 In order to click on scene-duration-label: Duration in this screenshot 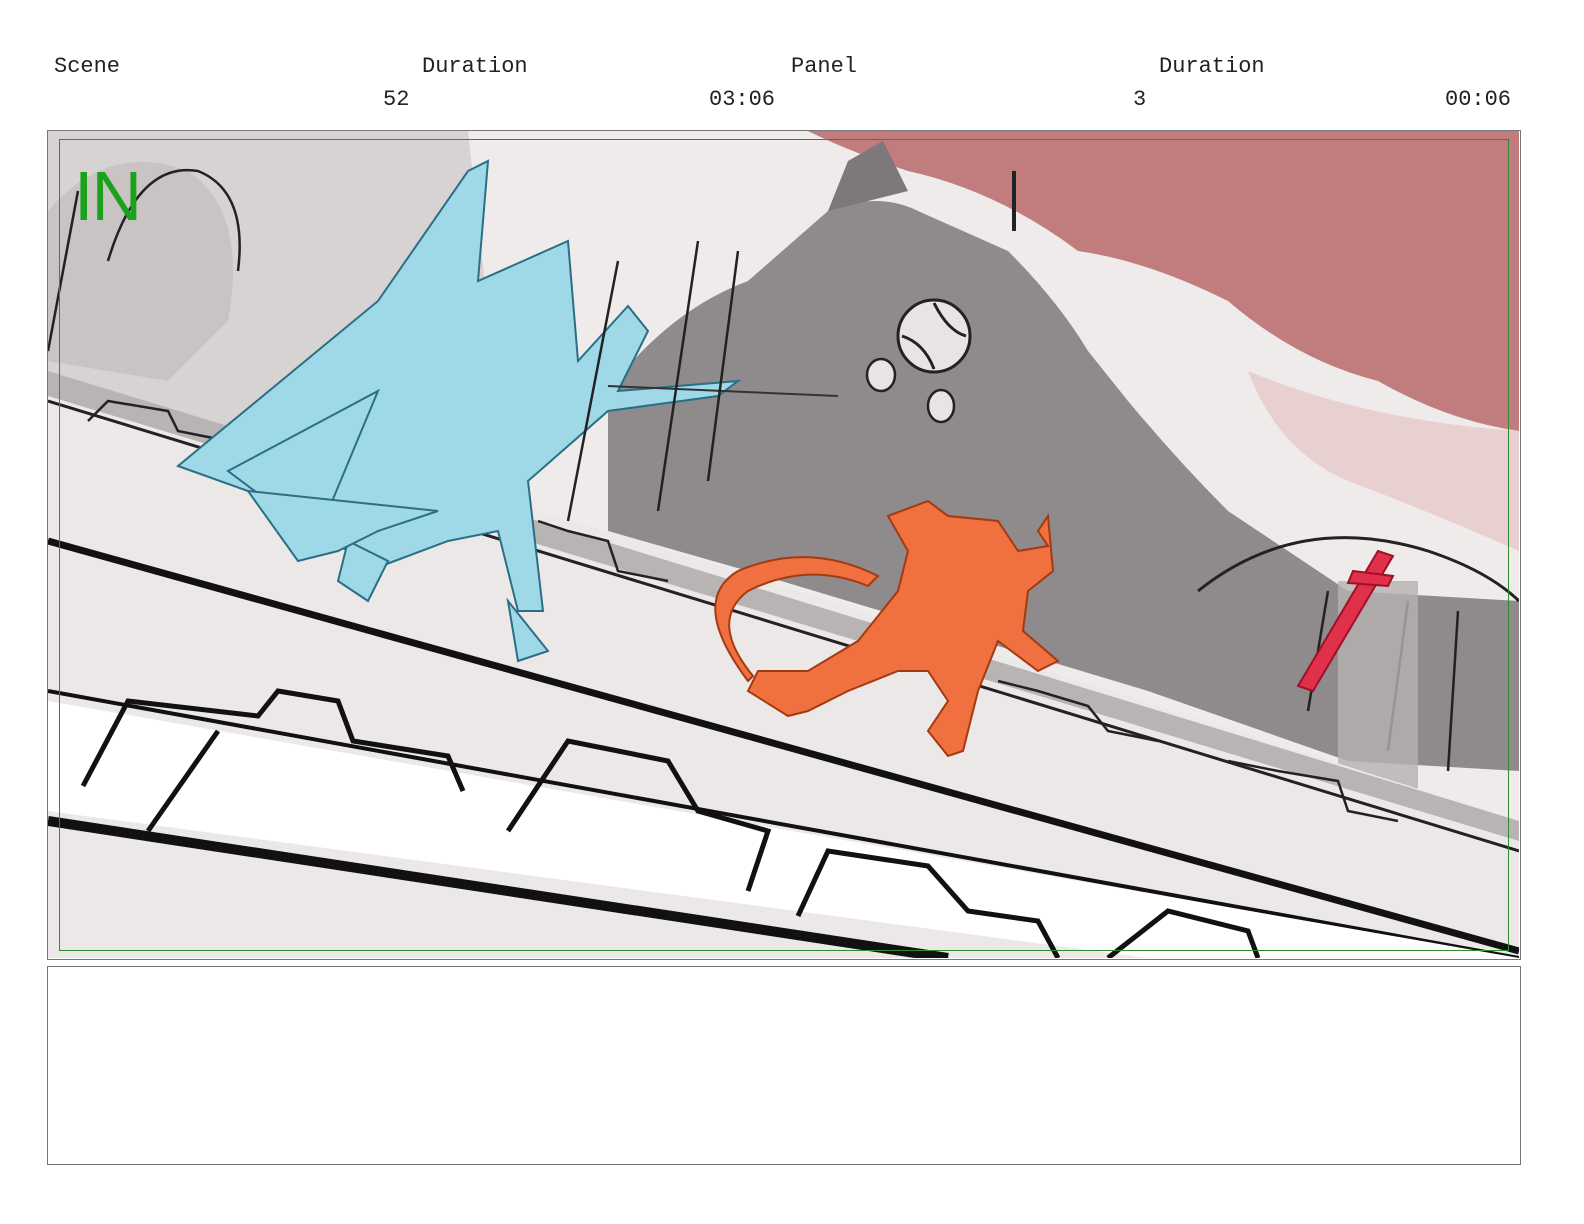, I will do `click(475, 66)`.